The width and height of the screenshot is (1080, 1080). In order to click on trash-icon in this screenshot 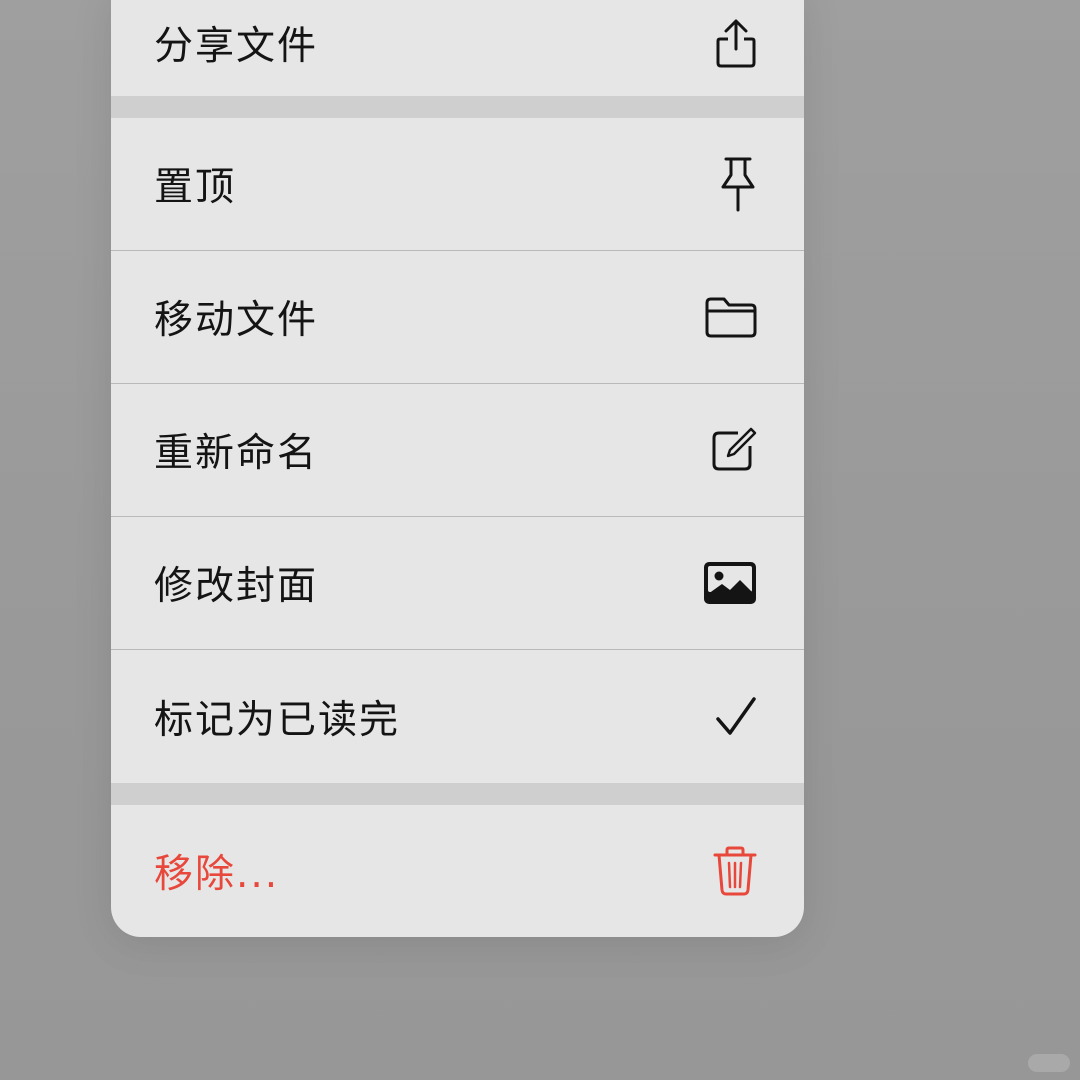, I will do `click(728, 871)`.